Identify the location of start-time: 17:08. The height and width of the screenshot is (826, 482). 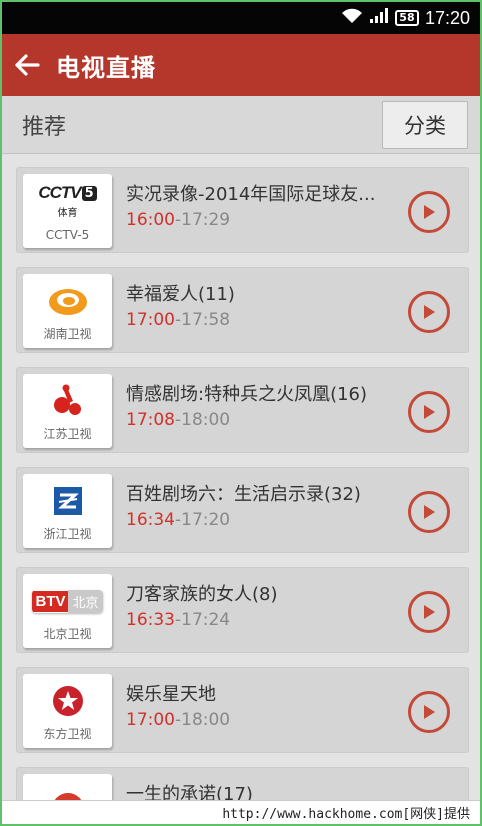
(150, 420).